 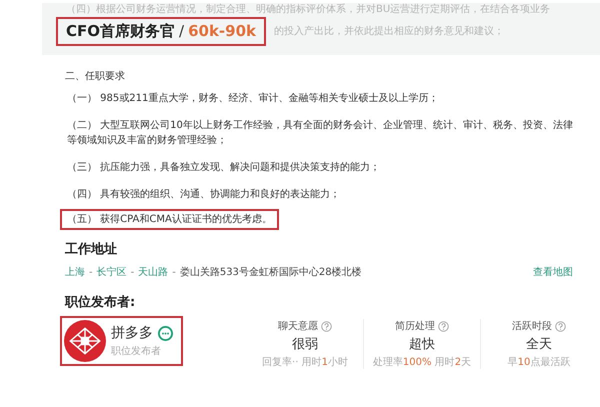 What do you see at coordinates (95, 76) in the screenshot?
I see `section-heading: 二、任职要求` at bounding box center [95, 76].